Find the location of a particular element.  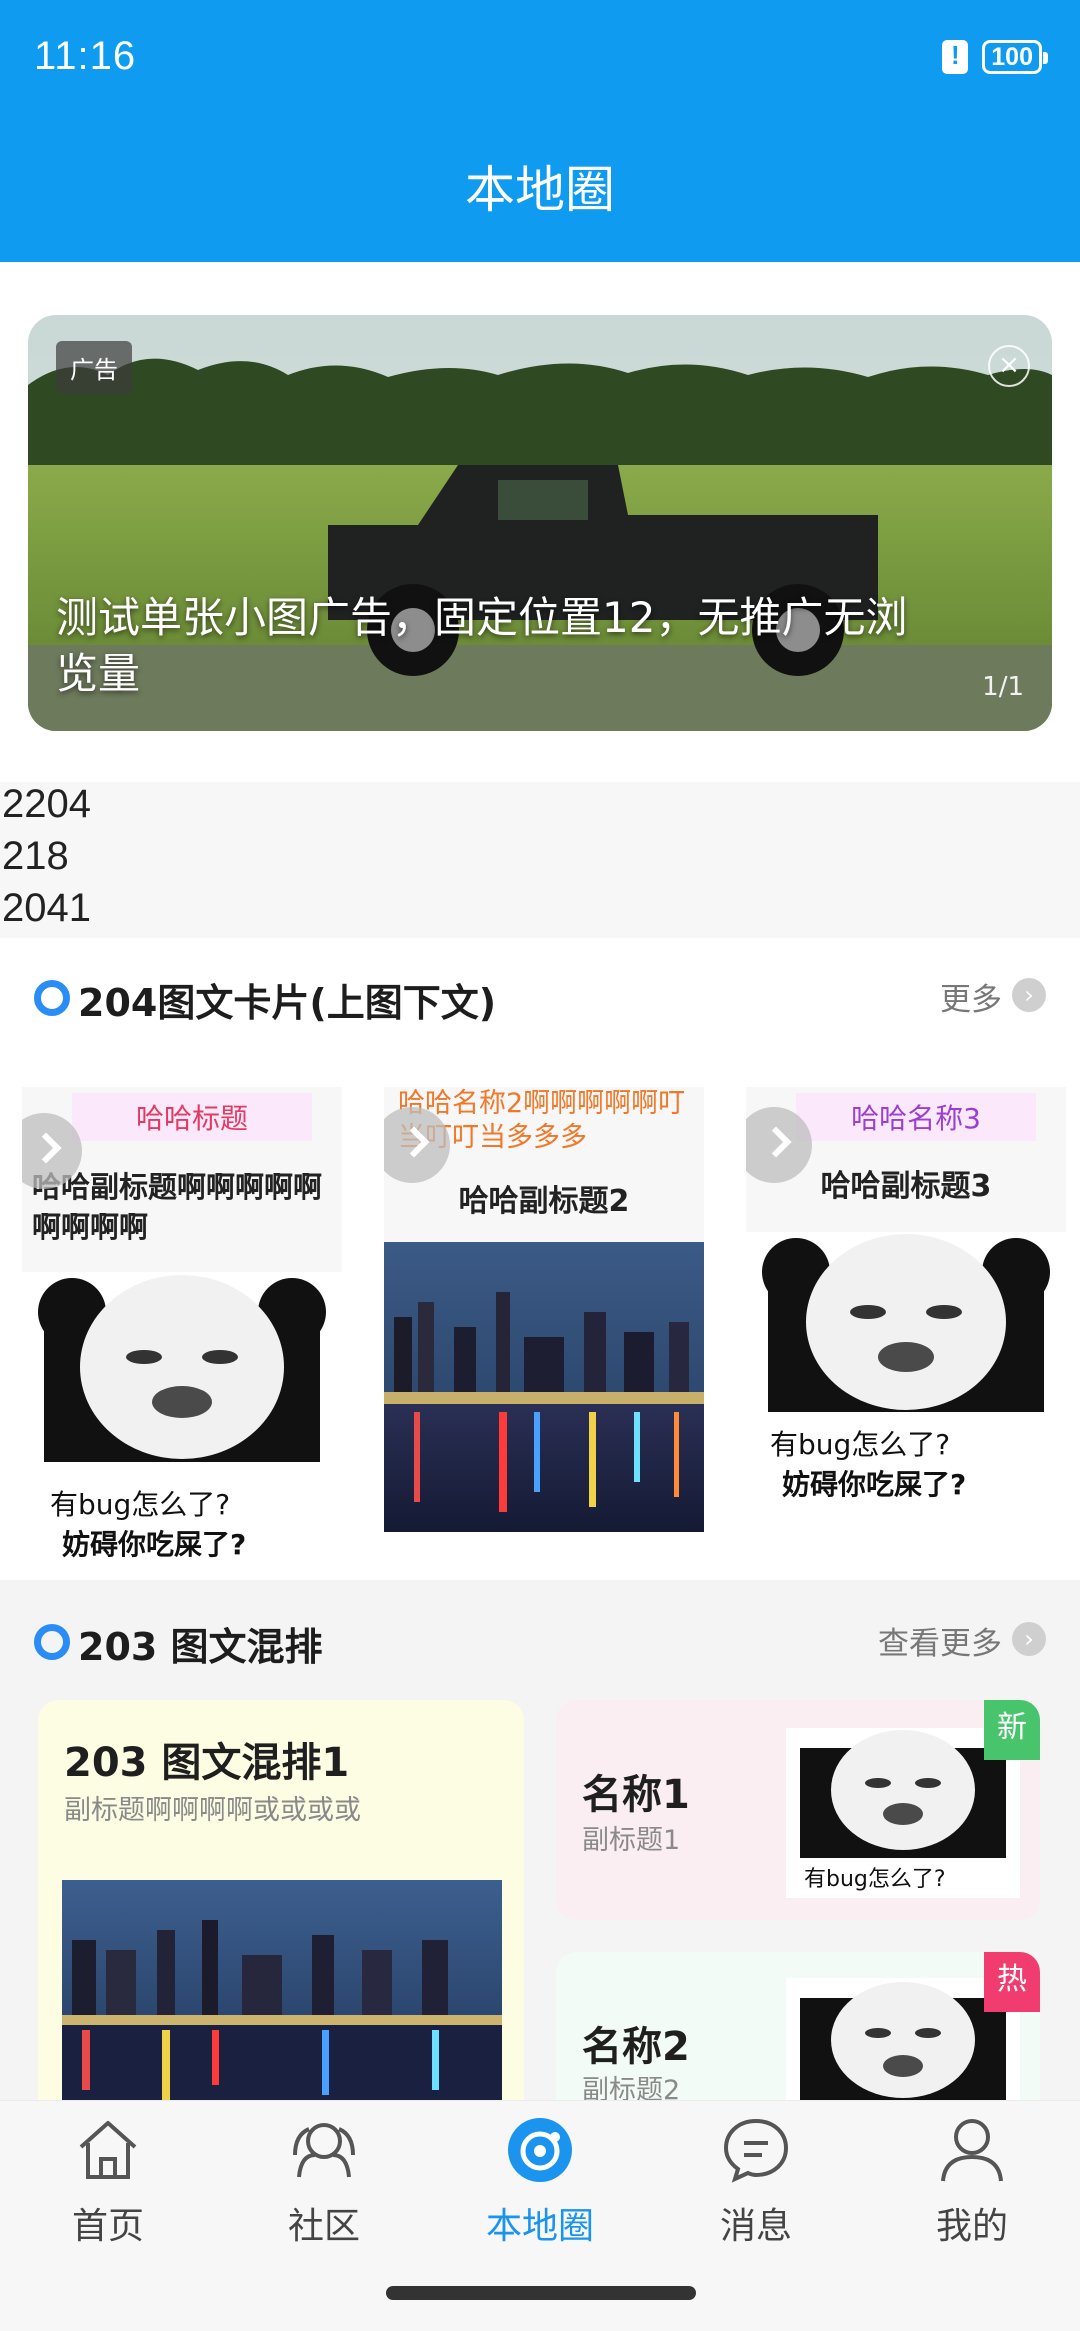

nav-label: 消息 is located at coordinates (755, 2226).